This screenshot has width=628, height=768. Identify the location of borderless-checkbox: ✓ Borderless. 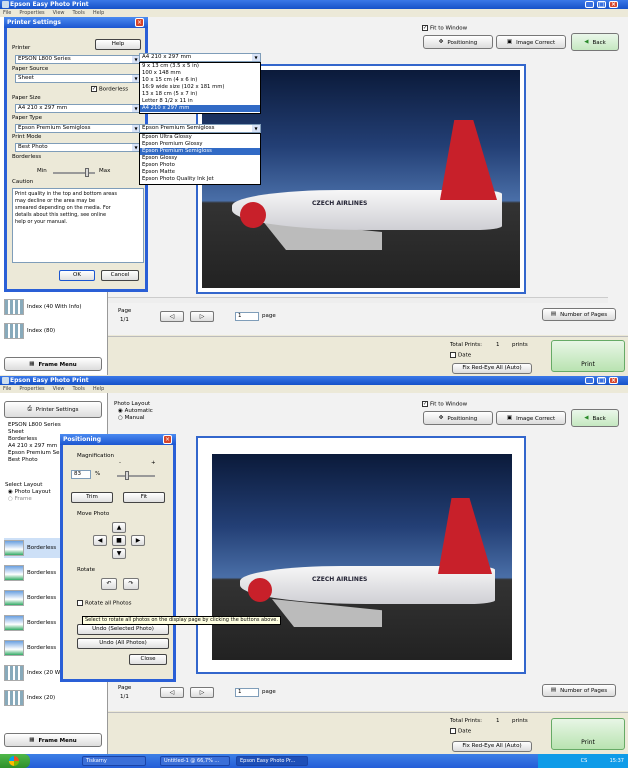
(109, 90).